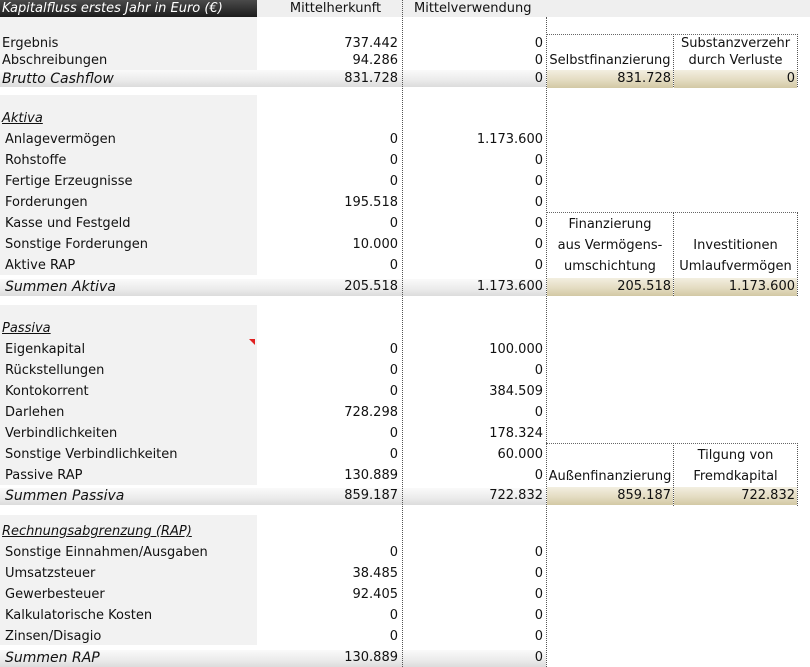 The image size is (810, 667). What do you see at coordinates (68, 223) in the screenshot?
I see `row-label: Kasse und Festgeld` at bounding box center [68, 223].